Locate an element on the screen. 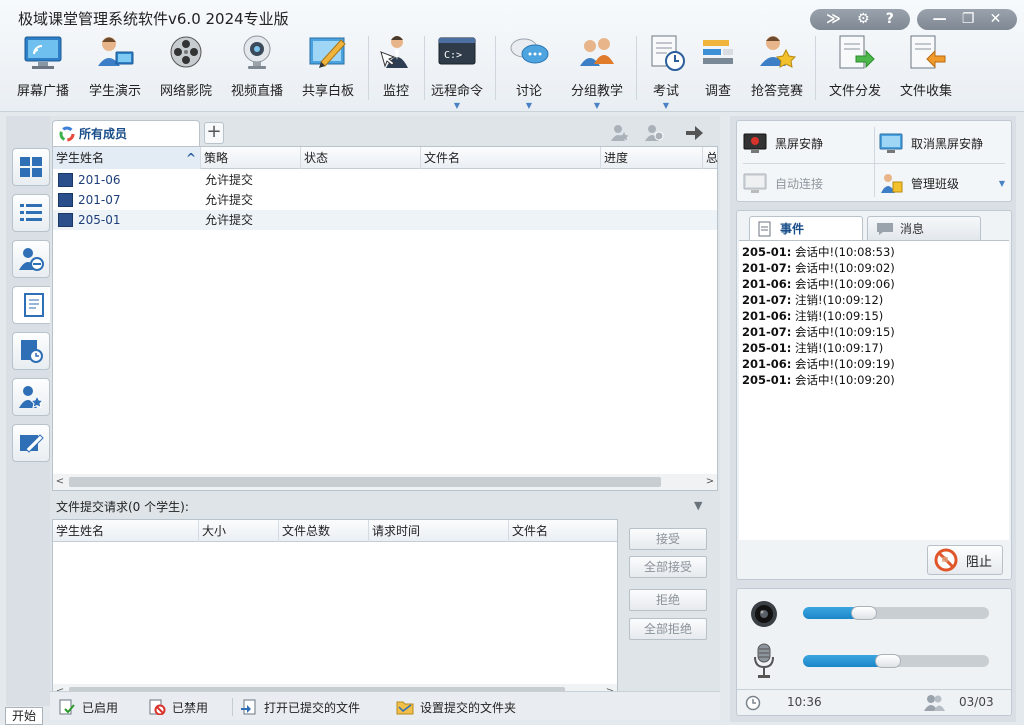  cancel-black-screen-button: 取消黑屏安静 is located at coordinates (944, 143).